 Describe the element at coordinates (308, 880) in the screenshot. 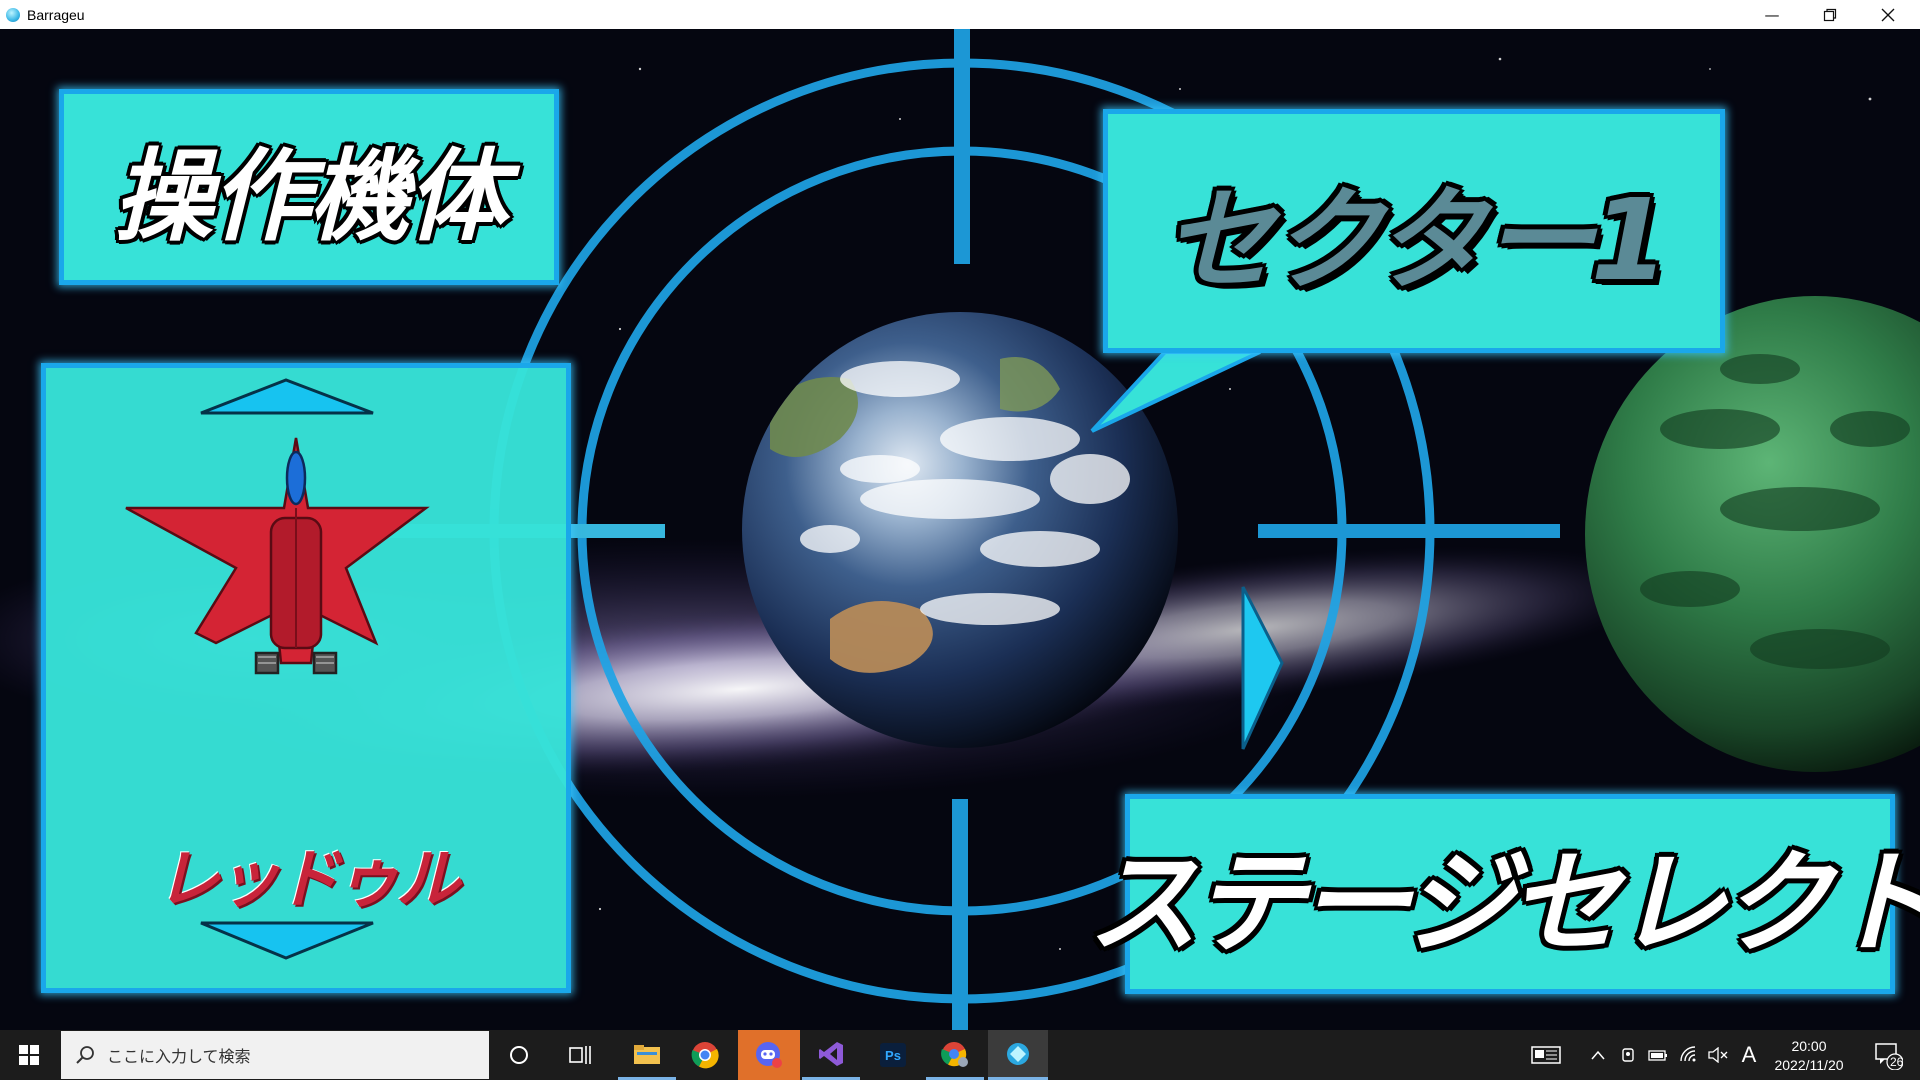

I see `ship-name: レッドゥル` at that location.